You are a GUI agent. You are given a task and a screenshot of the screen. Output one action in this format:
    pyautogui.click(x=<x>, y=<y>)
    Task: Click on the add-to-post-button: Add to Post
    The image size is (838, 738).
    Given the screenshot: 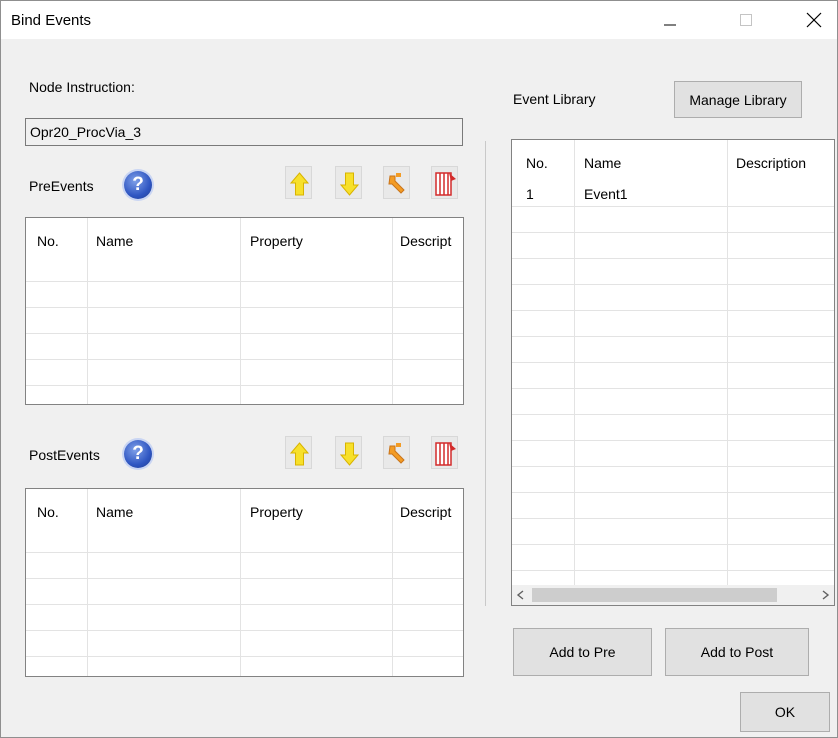 What is the action you would take?
    pyautogui.click(x=737, y=652)
    